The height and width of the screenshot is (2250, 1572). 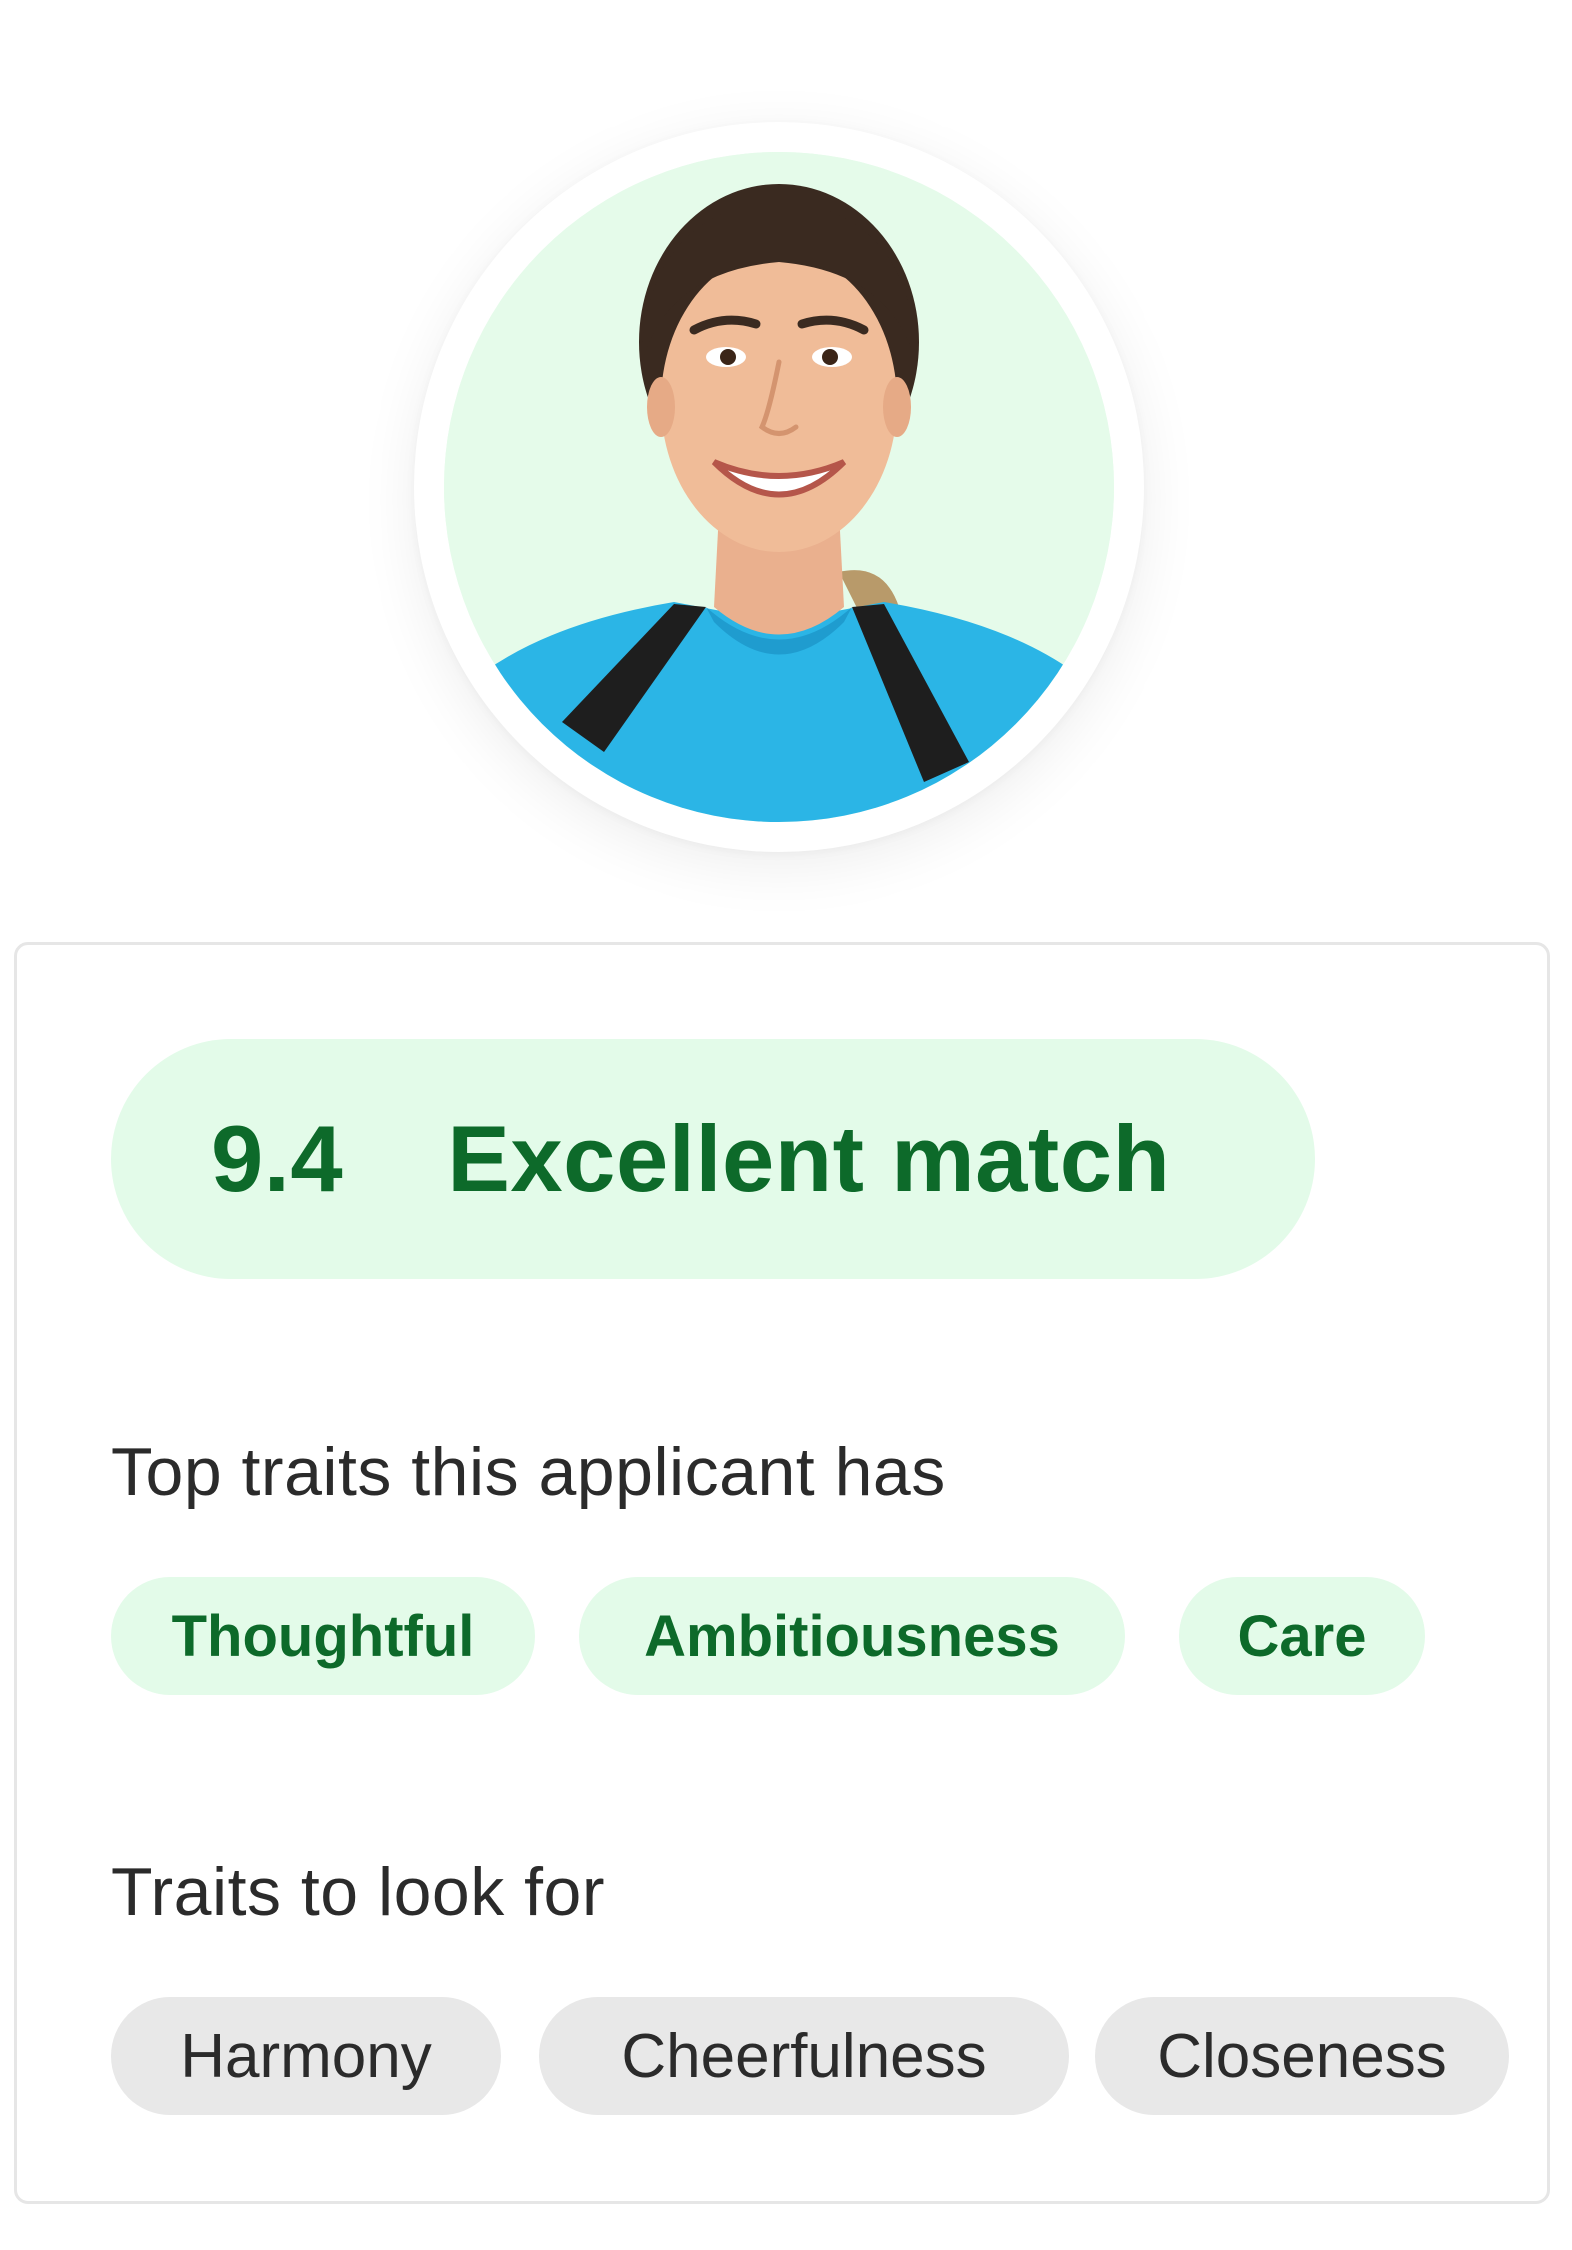 What do you see at coordinates (1302, 2056) in the screenshot?
I see `trait-chip-closeness: Closeness` at bounding box center [1302, 2056].